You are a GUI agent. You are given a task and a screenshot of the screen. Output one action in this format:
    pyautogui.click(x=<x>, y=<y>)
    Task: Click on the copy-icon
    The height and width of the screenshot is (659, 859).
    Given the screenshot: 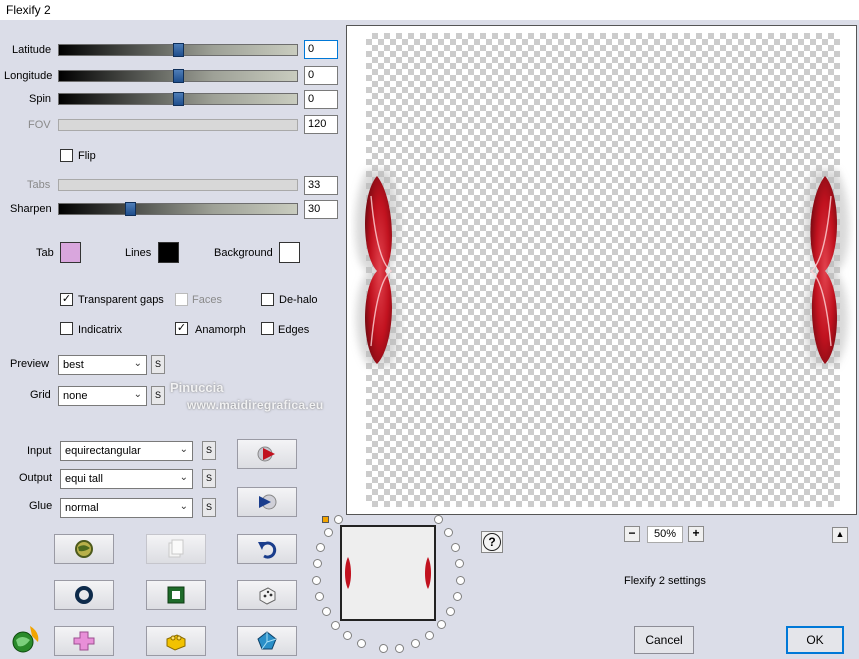 What is the action you would take?
    pyautogui.click(x=176, y=548)
    